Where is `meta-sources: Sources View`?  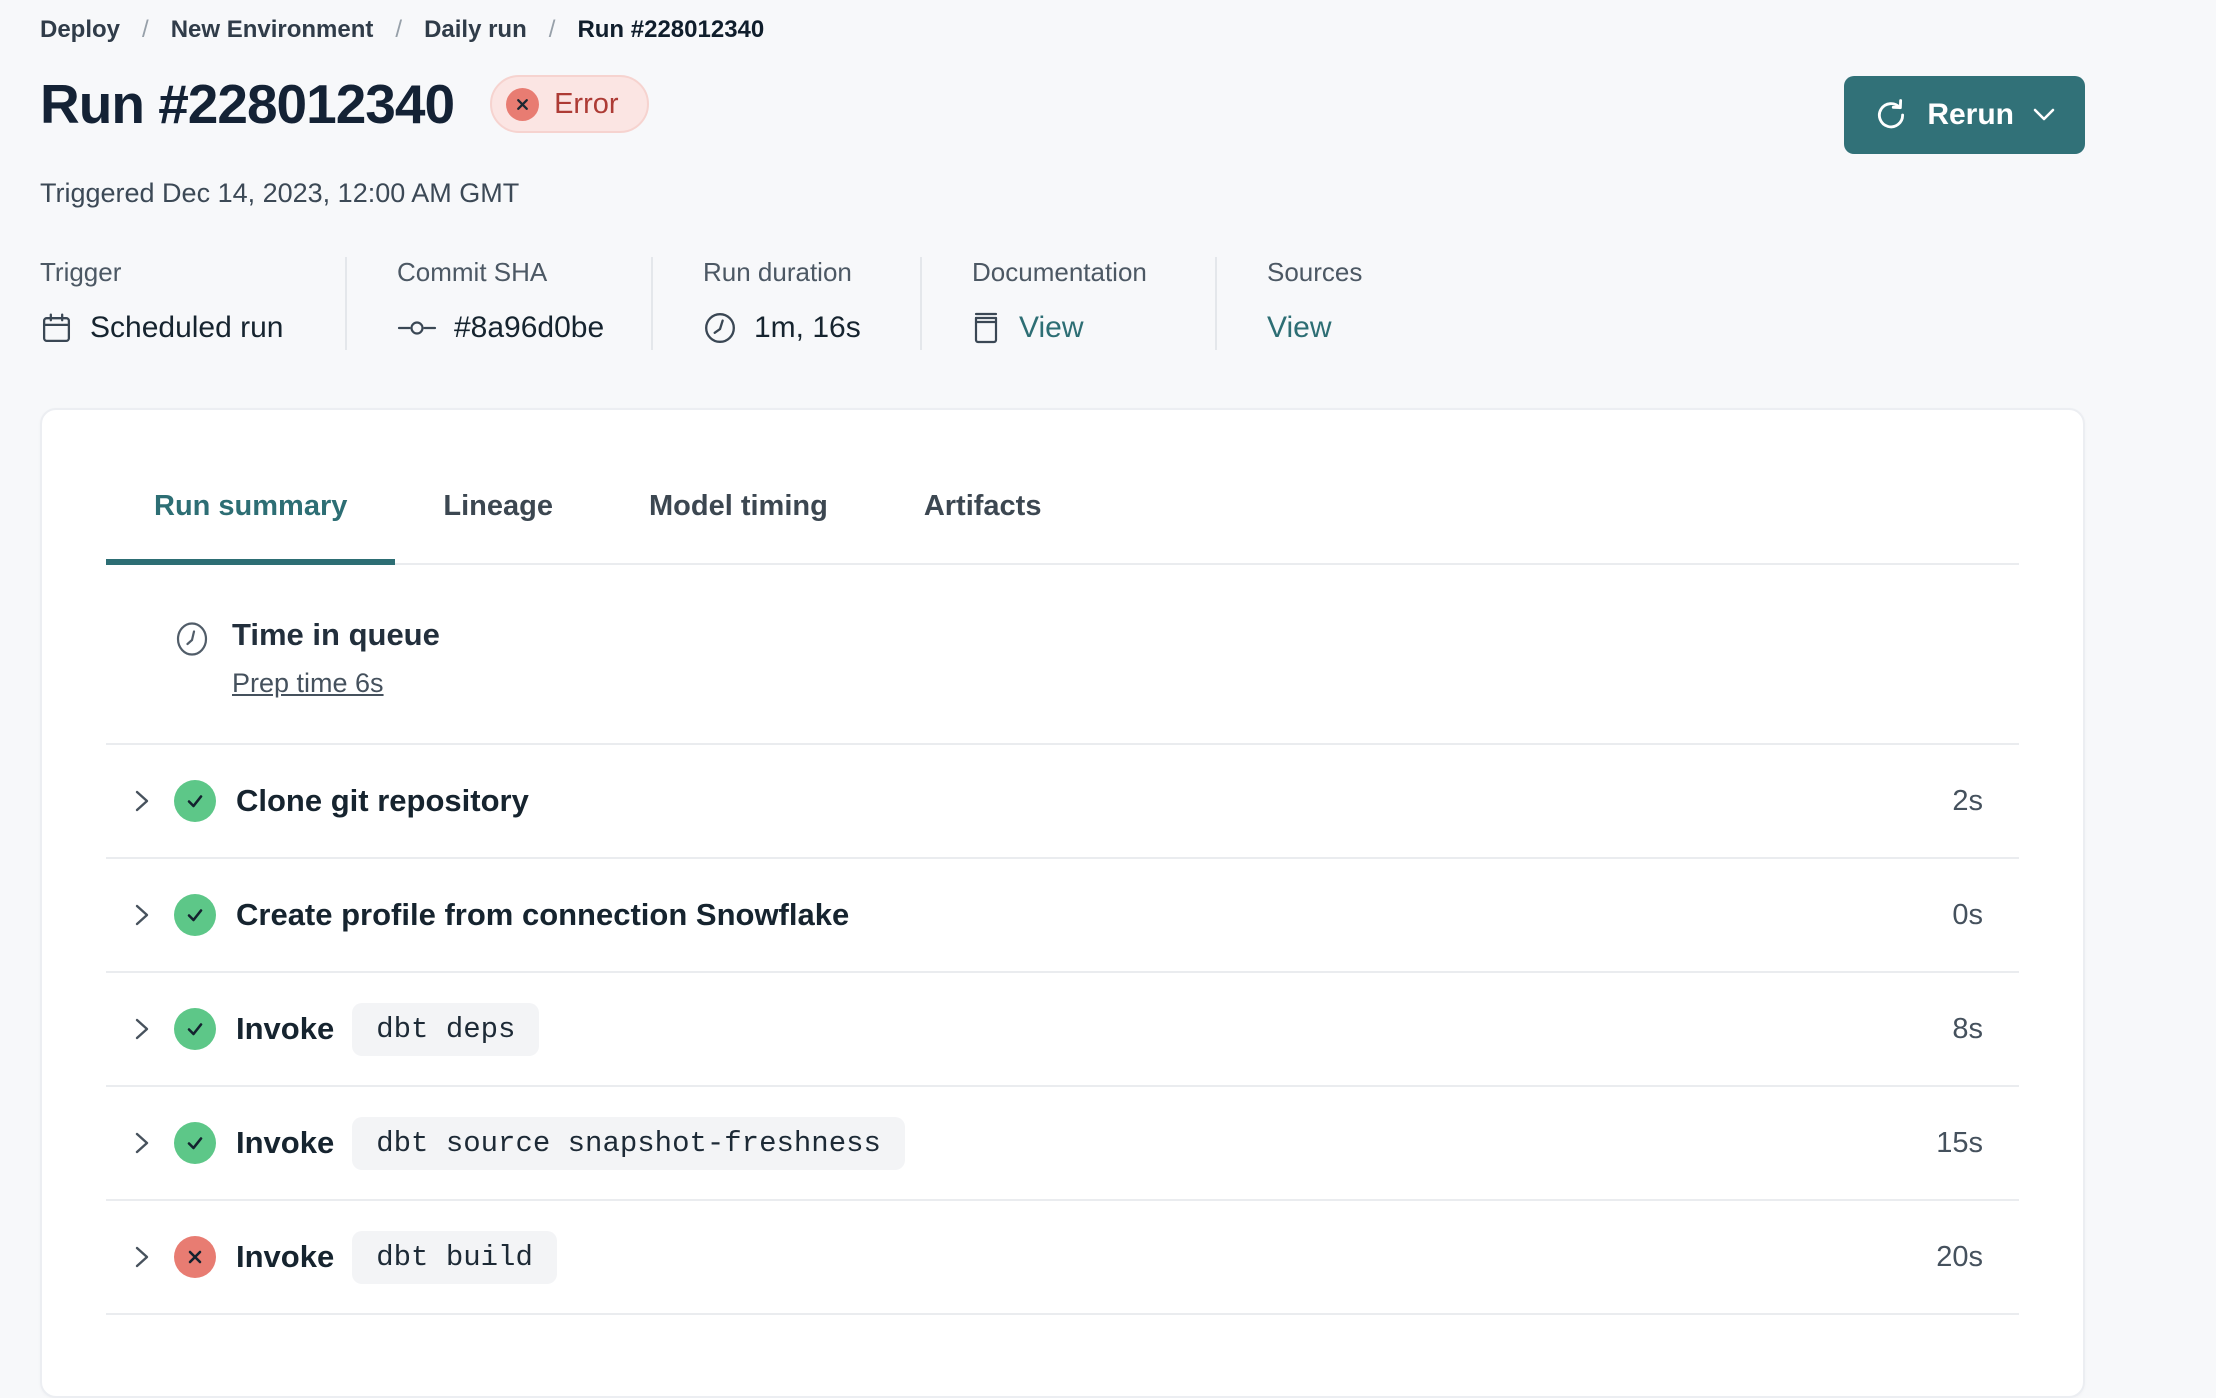 meta-sources: Sources View is located at coordinates (1303, 303).